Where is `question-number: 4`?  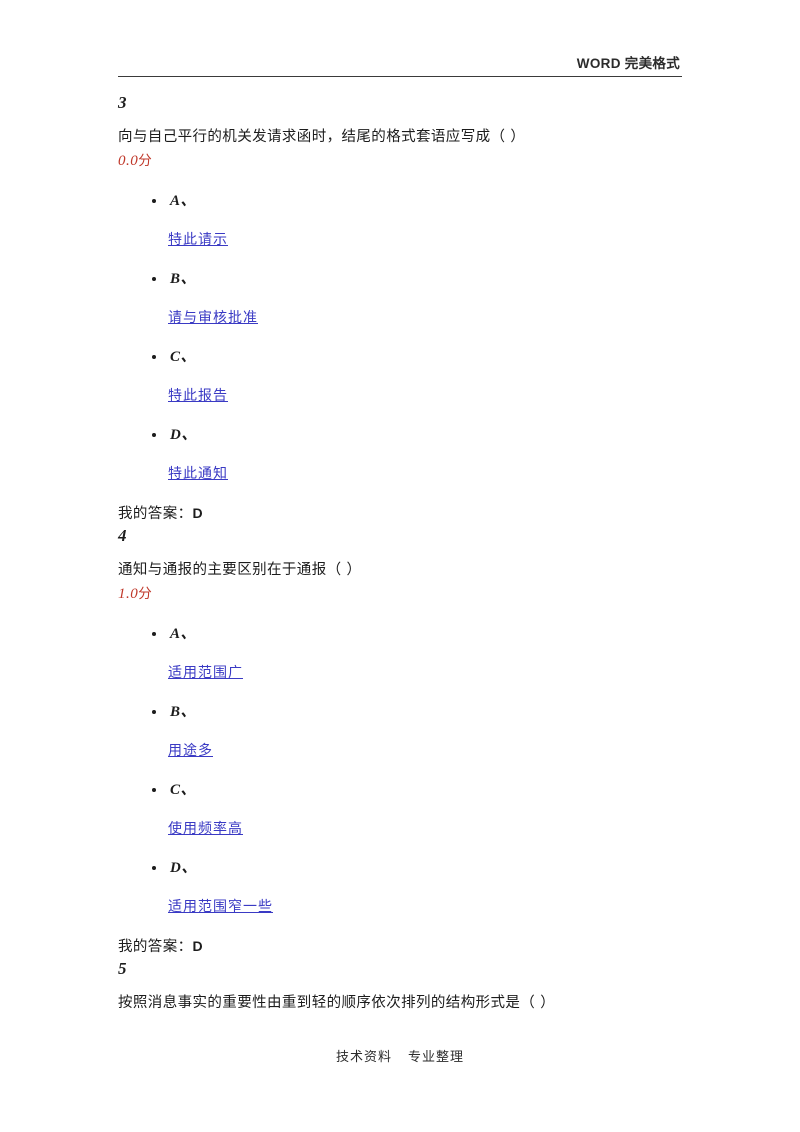 question-number: 4 is located at coordinates (122, 535).